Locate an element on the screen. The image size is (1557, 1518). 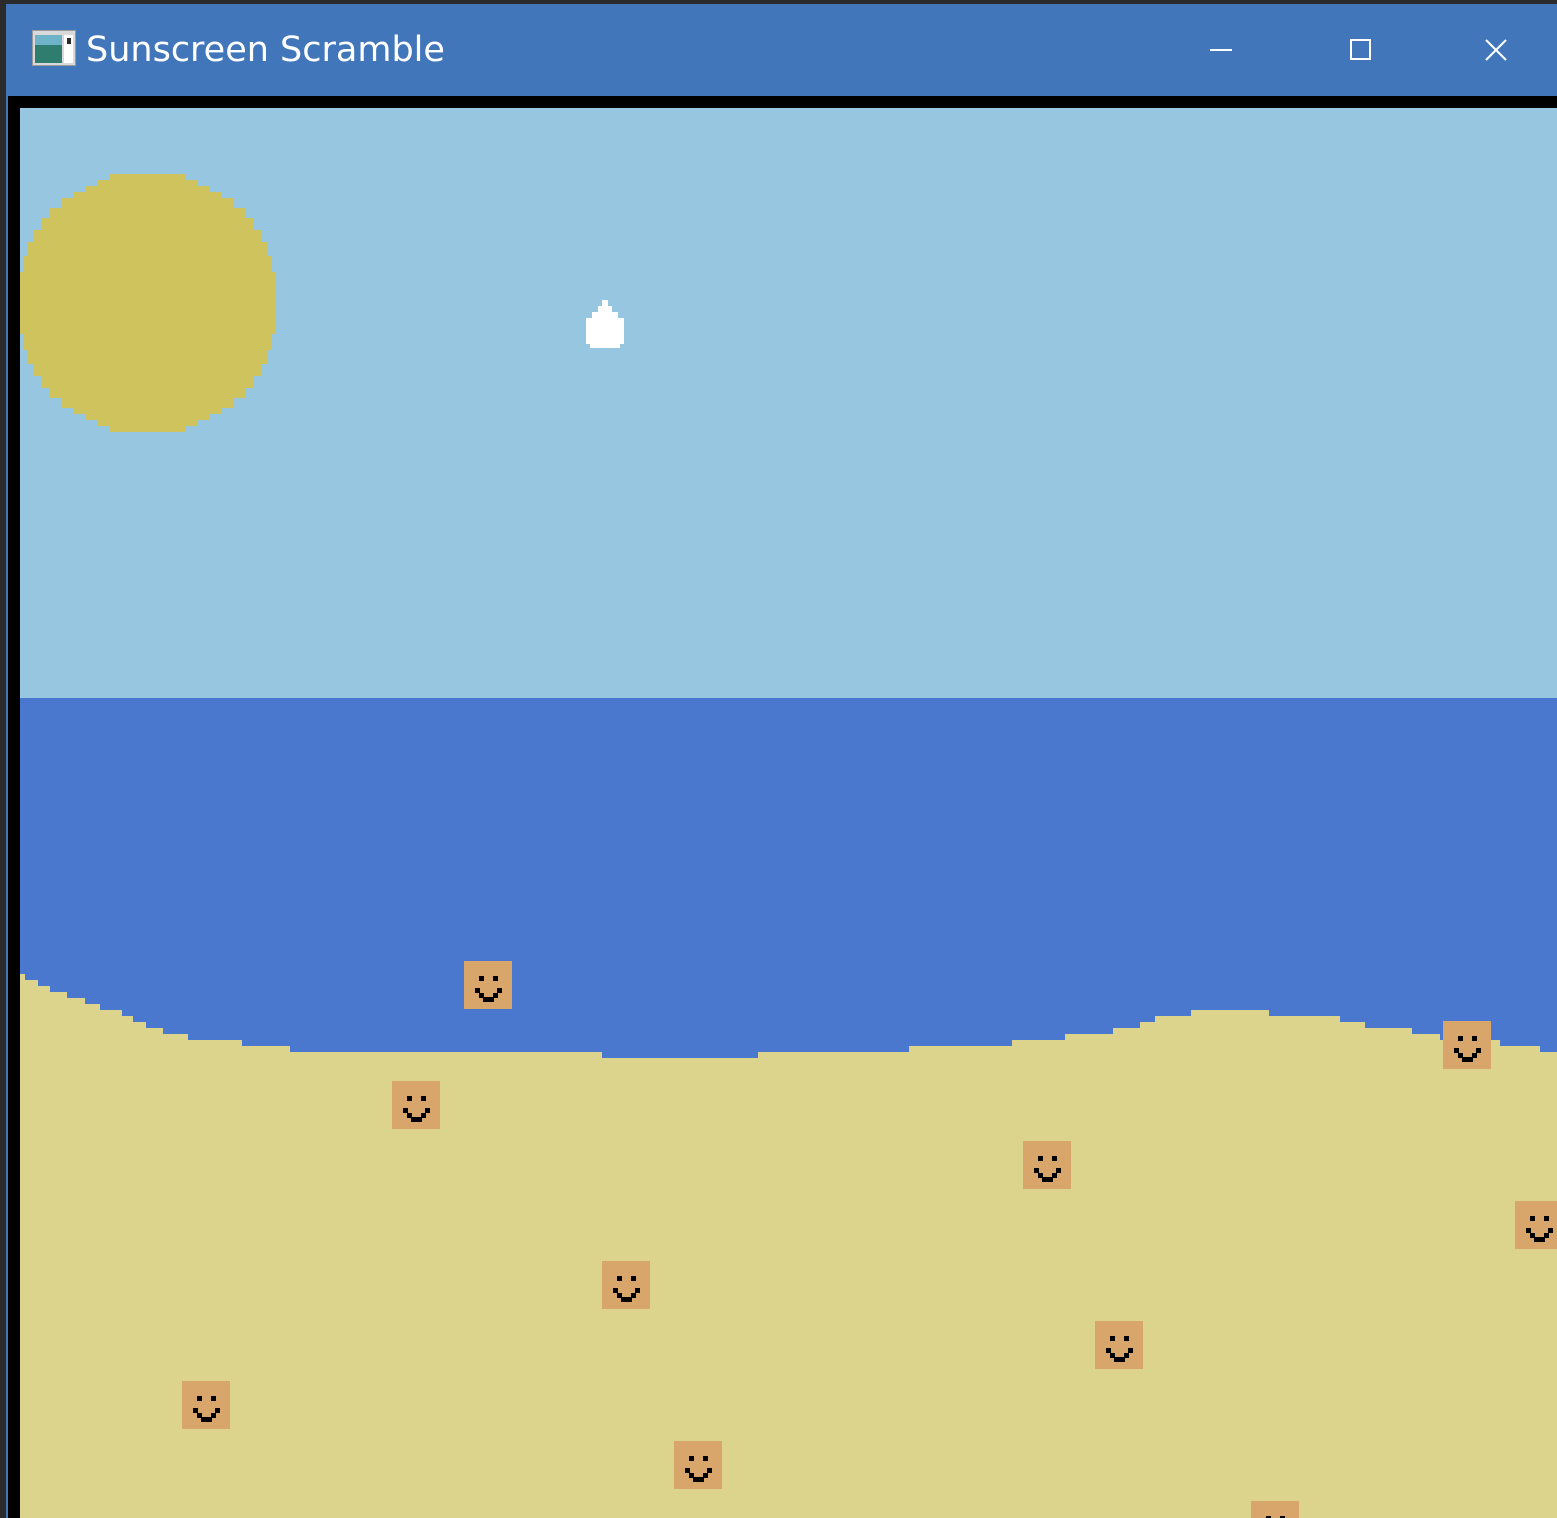
minimize-button is located at coordinates (1221, 50).